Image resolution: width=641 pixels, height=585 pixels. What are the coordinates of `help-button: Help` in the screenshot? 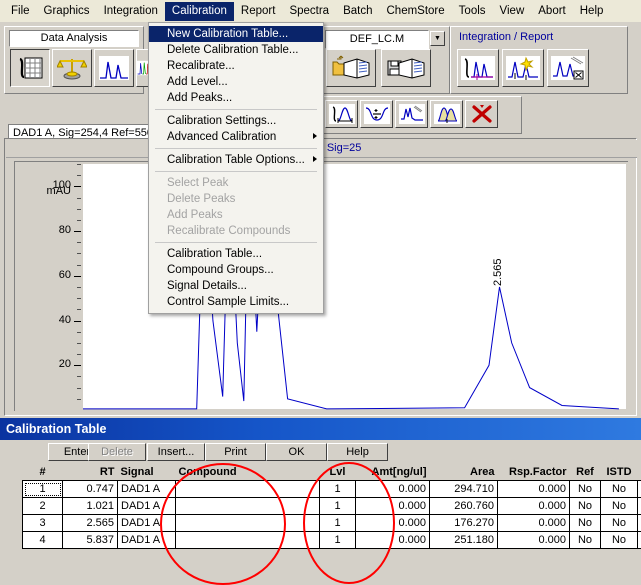 It's located at (357, 452).